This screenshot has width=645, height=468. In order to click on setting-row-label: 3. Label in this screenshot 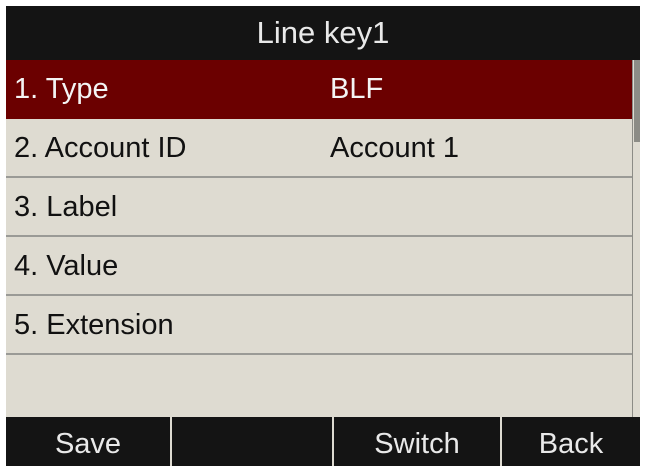, I will do `click(319, 207)`.